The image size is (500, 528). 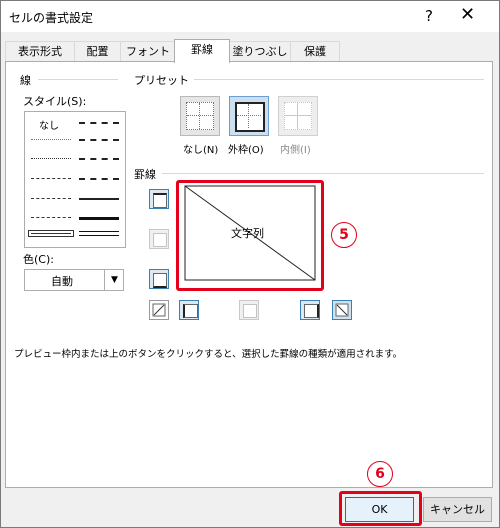 I want to click on help-button: ?, so click(x=429, y=16).